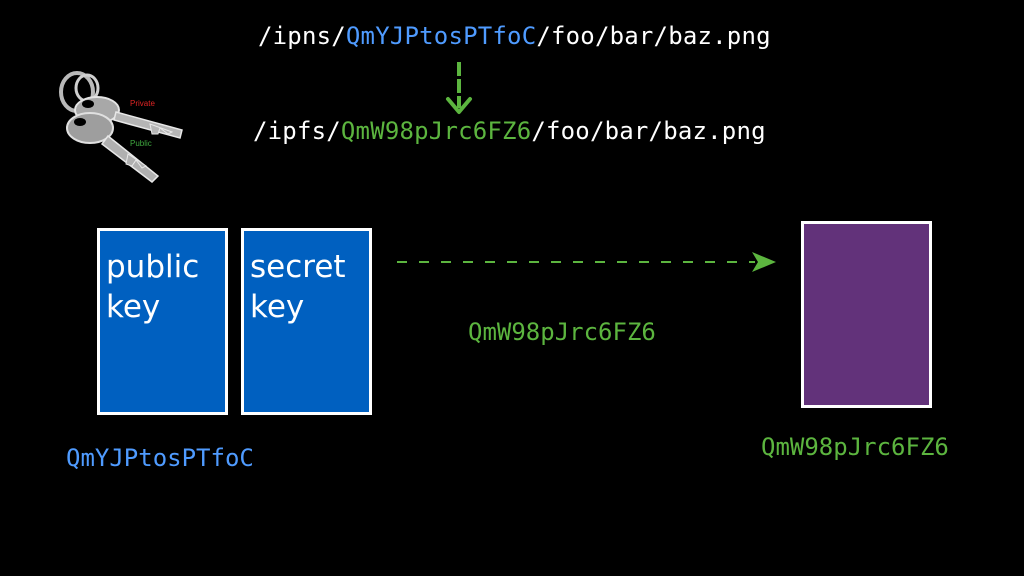 The height and width of the screenshot is (576, 1024). Describe the element at coordinates (306, 321) in the screenshot. I see `secret-key-box: secret key` at that location.